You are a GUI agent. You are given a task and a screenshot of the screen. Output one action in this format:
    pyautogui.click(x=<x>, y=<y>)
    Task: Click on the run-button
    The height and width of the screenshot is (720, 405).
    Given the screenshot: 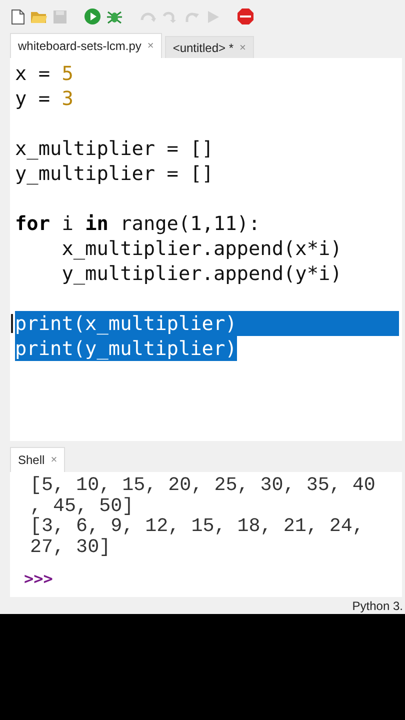 What is the action you would take?
    pyautogui.click(x=92, y=17)
    